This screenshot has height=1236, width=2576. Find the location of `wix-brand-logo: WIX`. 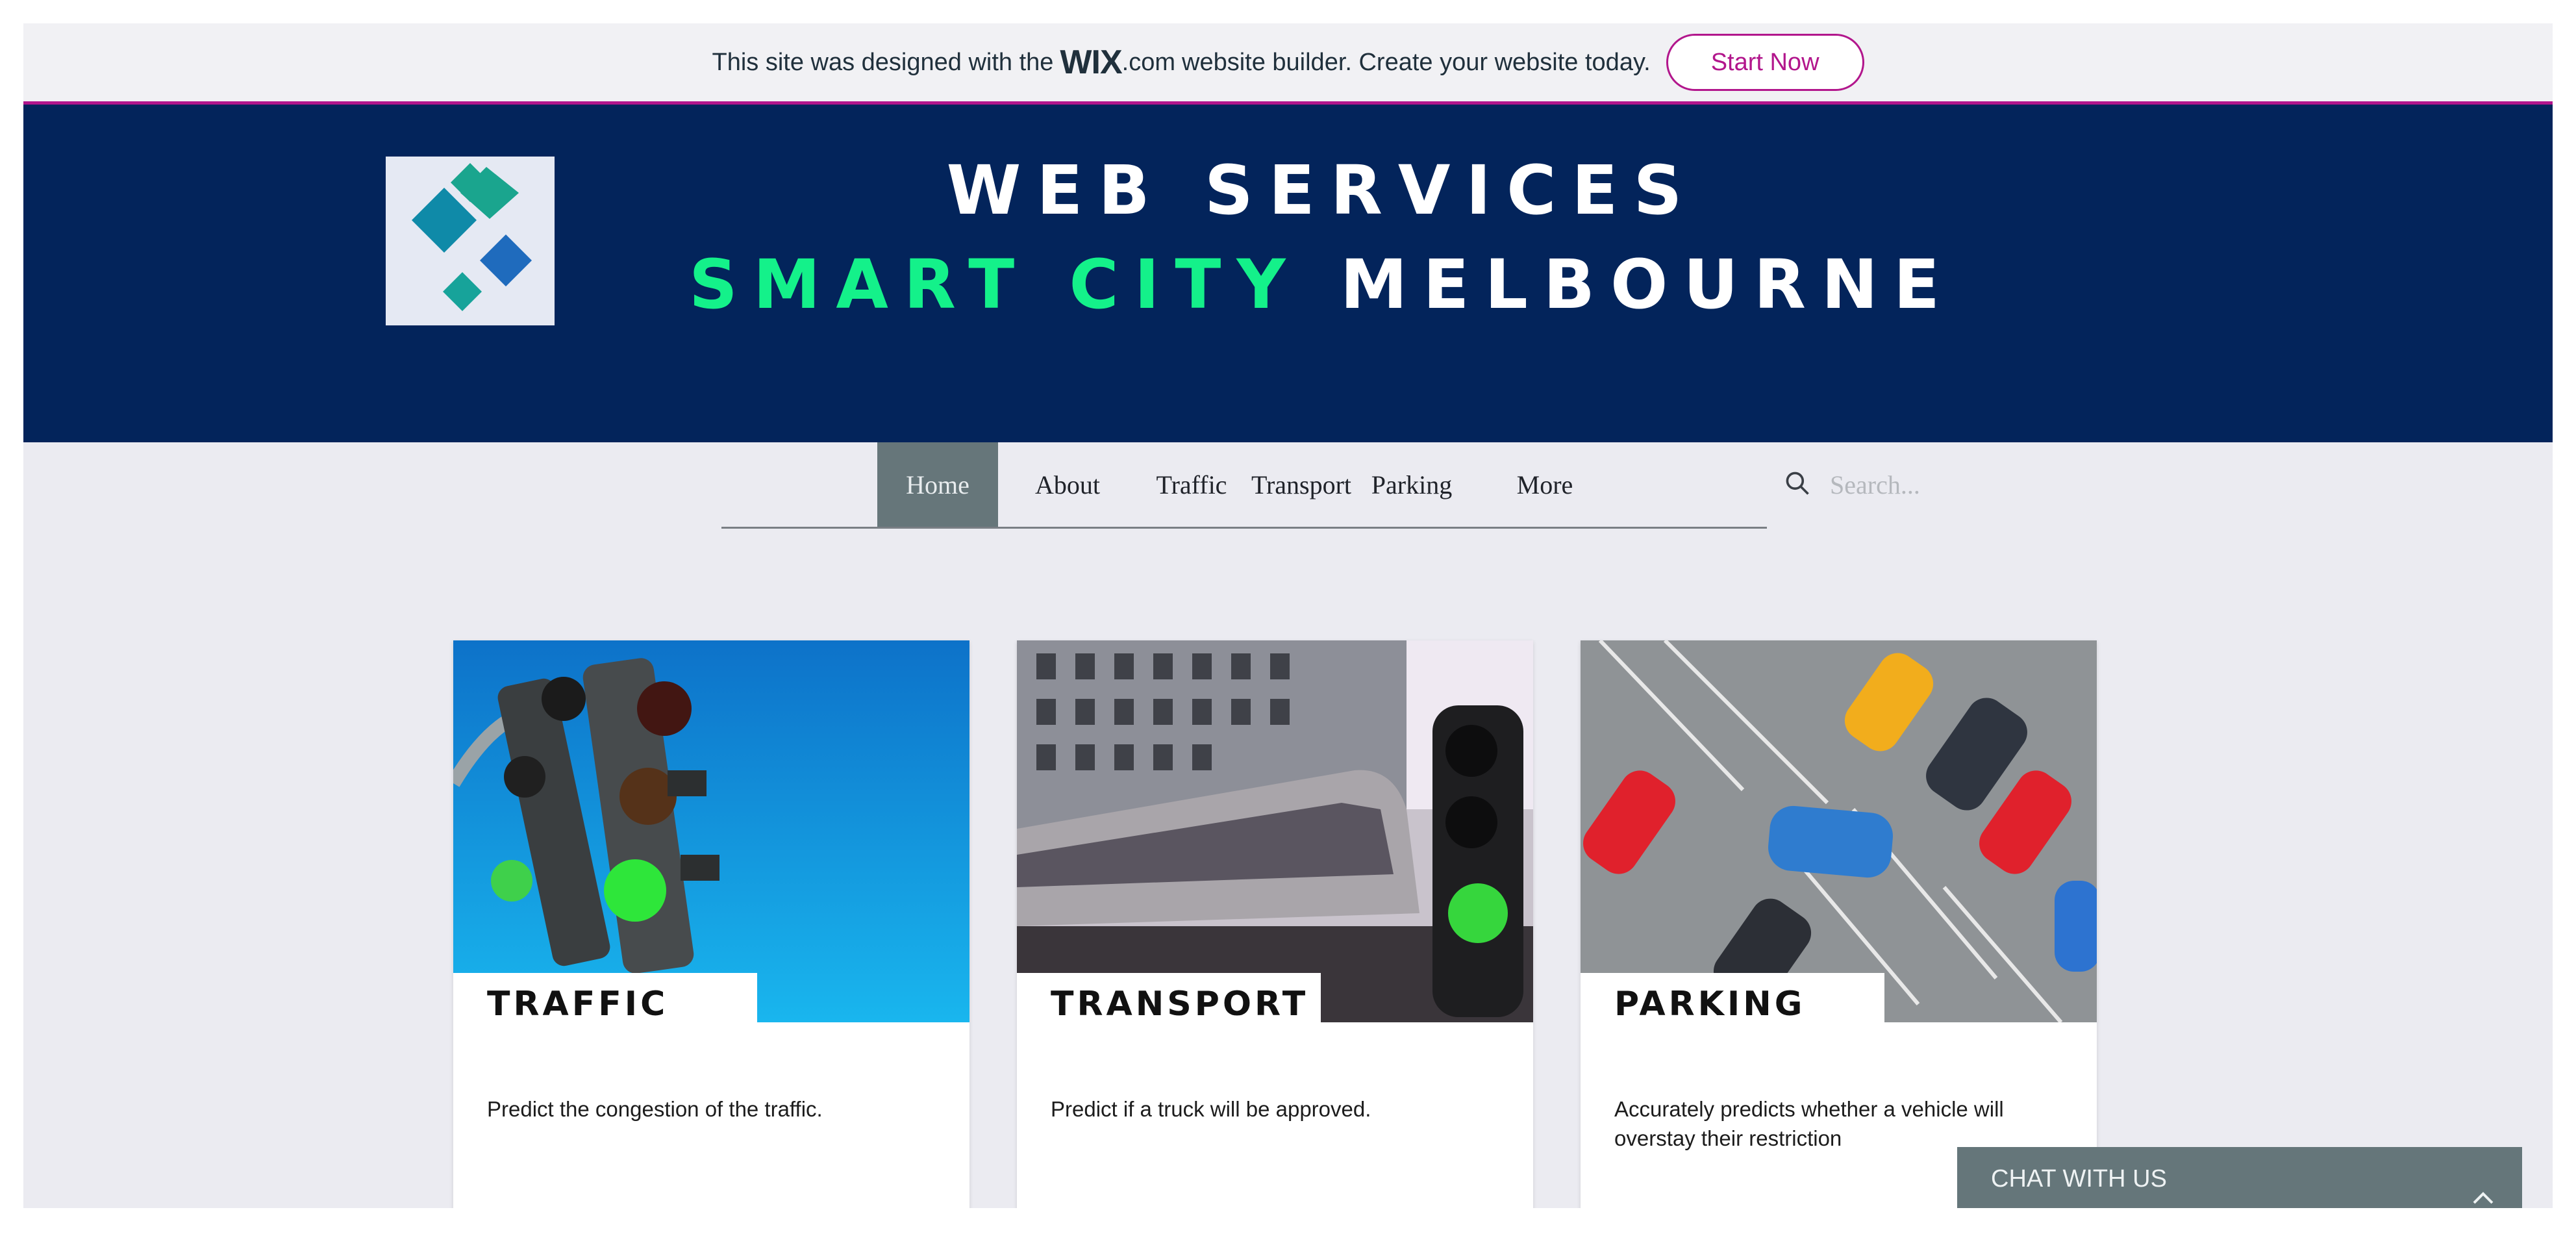

wix-brand-logo: WIX is located at coordinates (1091, 62).